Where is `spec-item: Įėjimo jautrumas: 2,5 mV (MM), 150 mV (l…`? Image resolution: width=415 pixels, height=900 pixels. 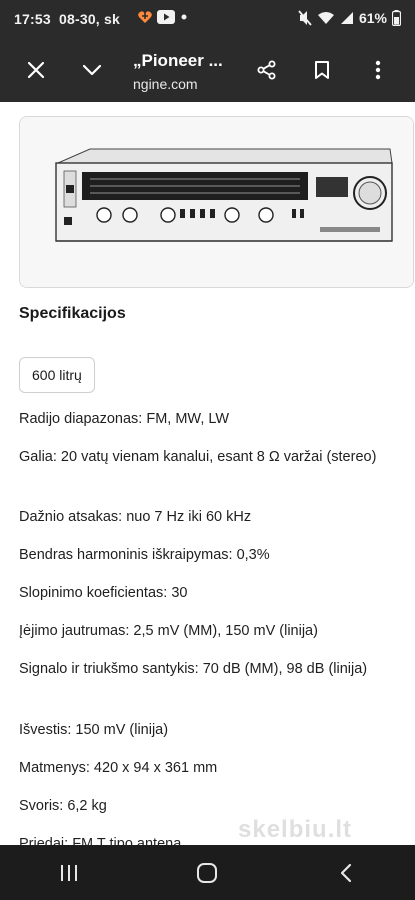
spec-item: Įėjimo jautrumas: 2,5 mV (MM), 150 mV (l… is located at coordinates (168, 631).